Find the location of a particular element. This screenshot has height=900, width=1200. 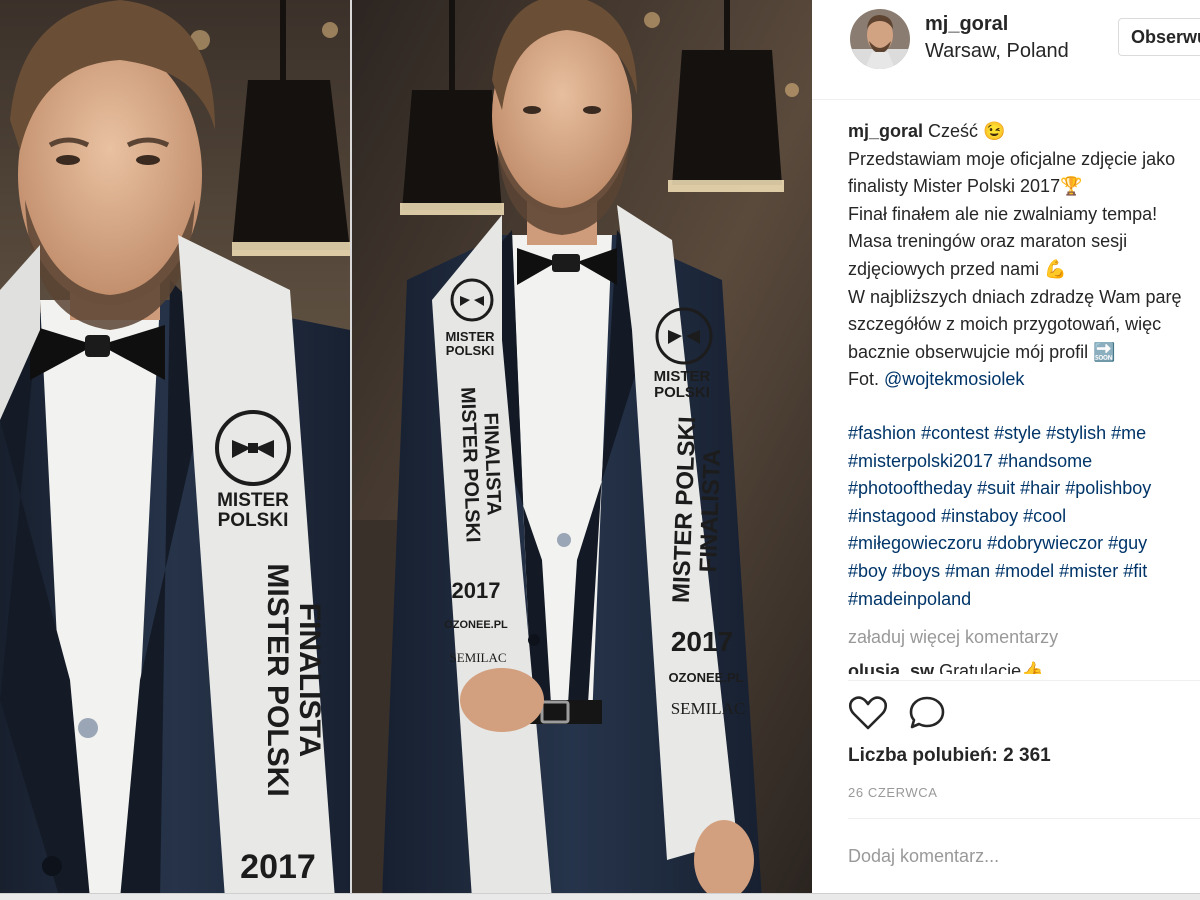

photo-credit-prefix: Fot. is located at coordinates (866, 379).